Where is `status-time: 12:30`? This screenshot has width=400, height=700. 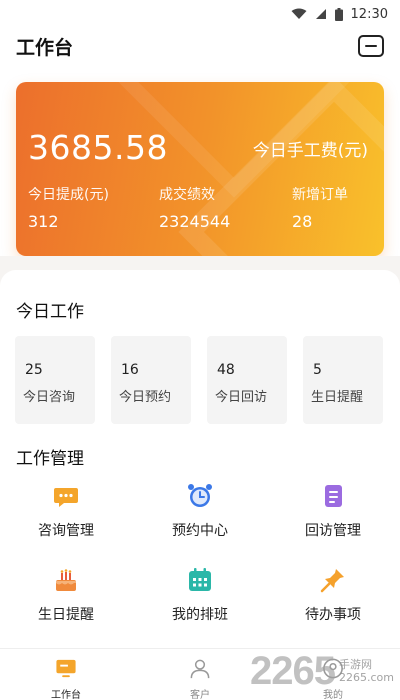 status-time: 12:30 is located at coordinates (369, 14).